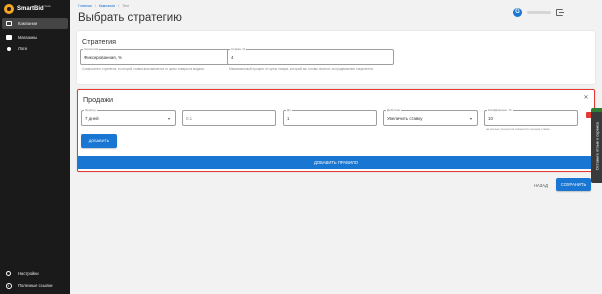 The image size is (602, 294). I want to click on info-icon: i, so click(8, 285).